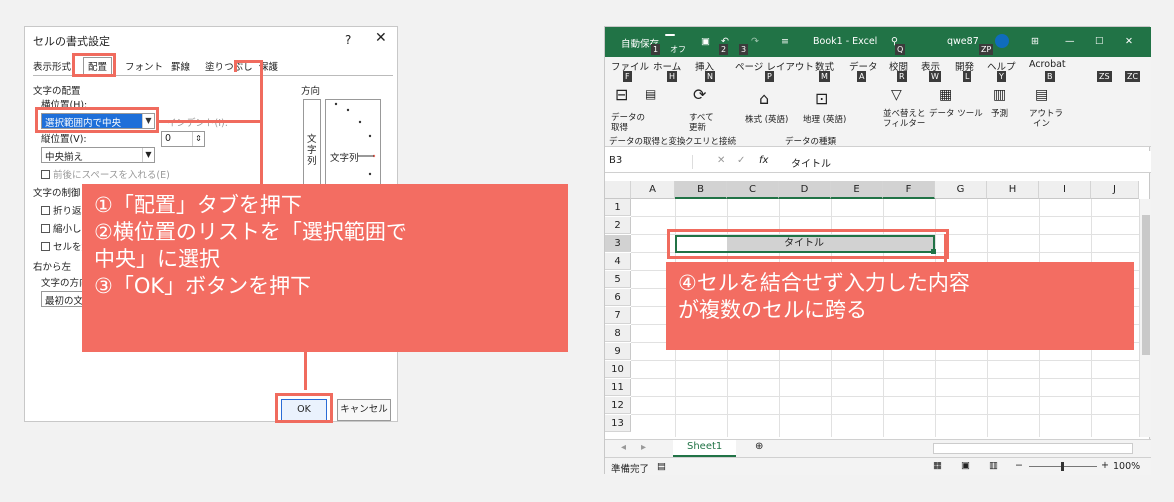 Image resolution: width=1174 pixels, height=502 pixels. What do you see at coordinates (45, 174) in the screenshot?
I see `checkbox-icon` at bounding box center [45, 174].